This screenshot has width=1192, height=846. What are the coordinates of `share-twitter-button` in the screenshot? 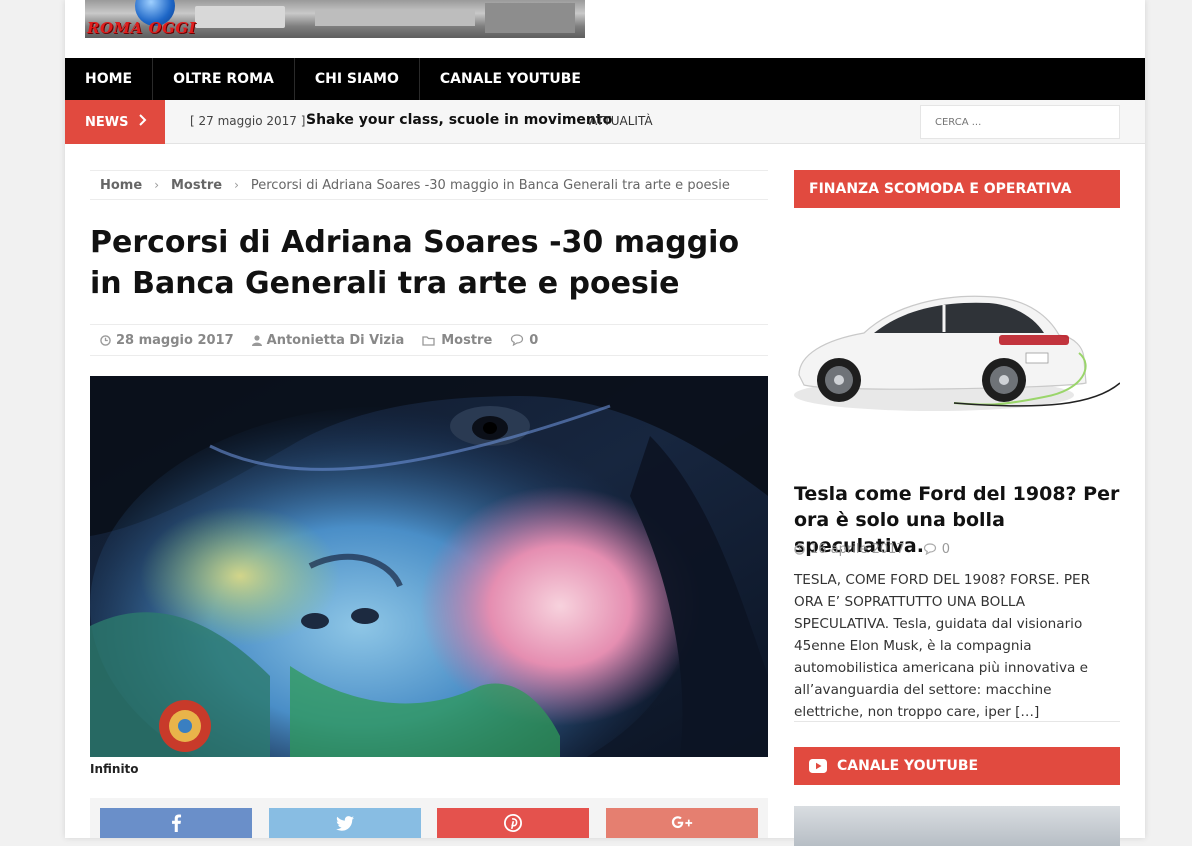 It's located at (345, 823).